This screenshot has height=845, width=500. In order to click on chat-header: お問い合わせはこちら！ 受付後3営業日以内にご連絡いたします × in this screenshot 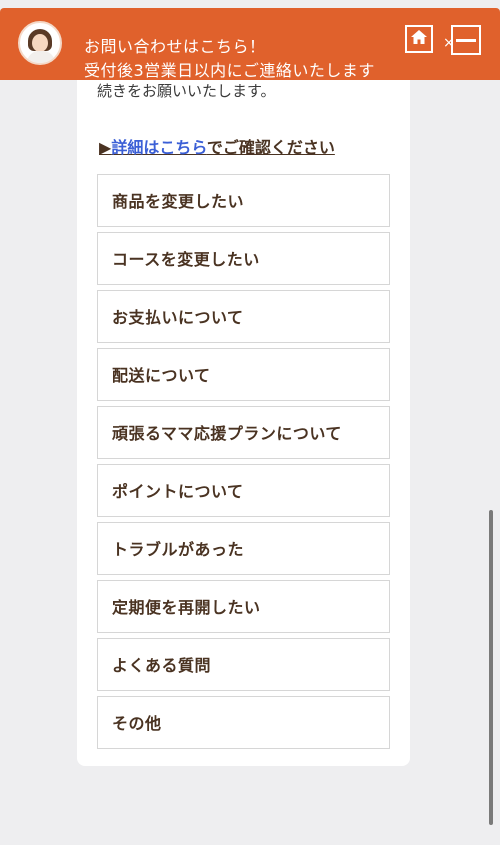, I will do `click(250, 44)`.